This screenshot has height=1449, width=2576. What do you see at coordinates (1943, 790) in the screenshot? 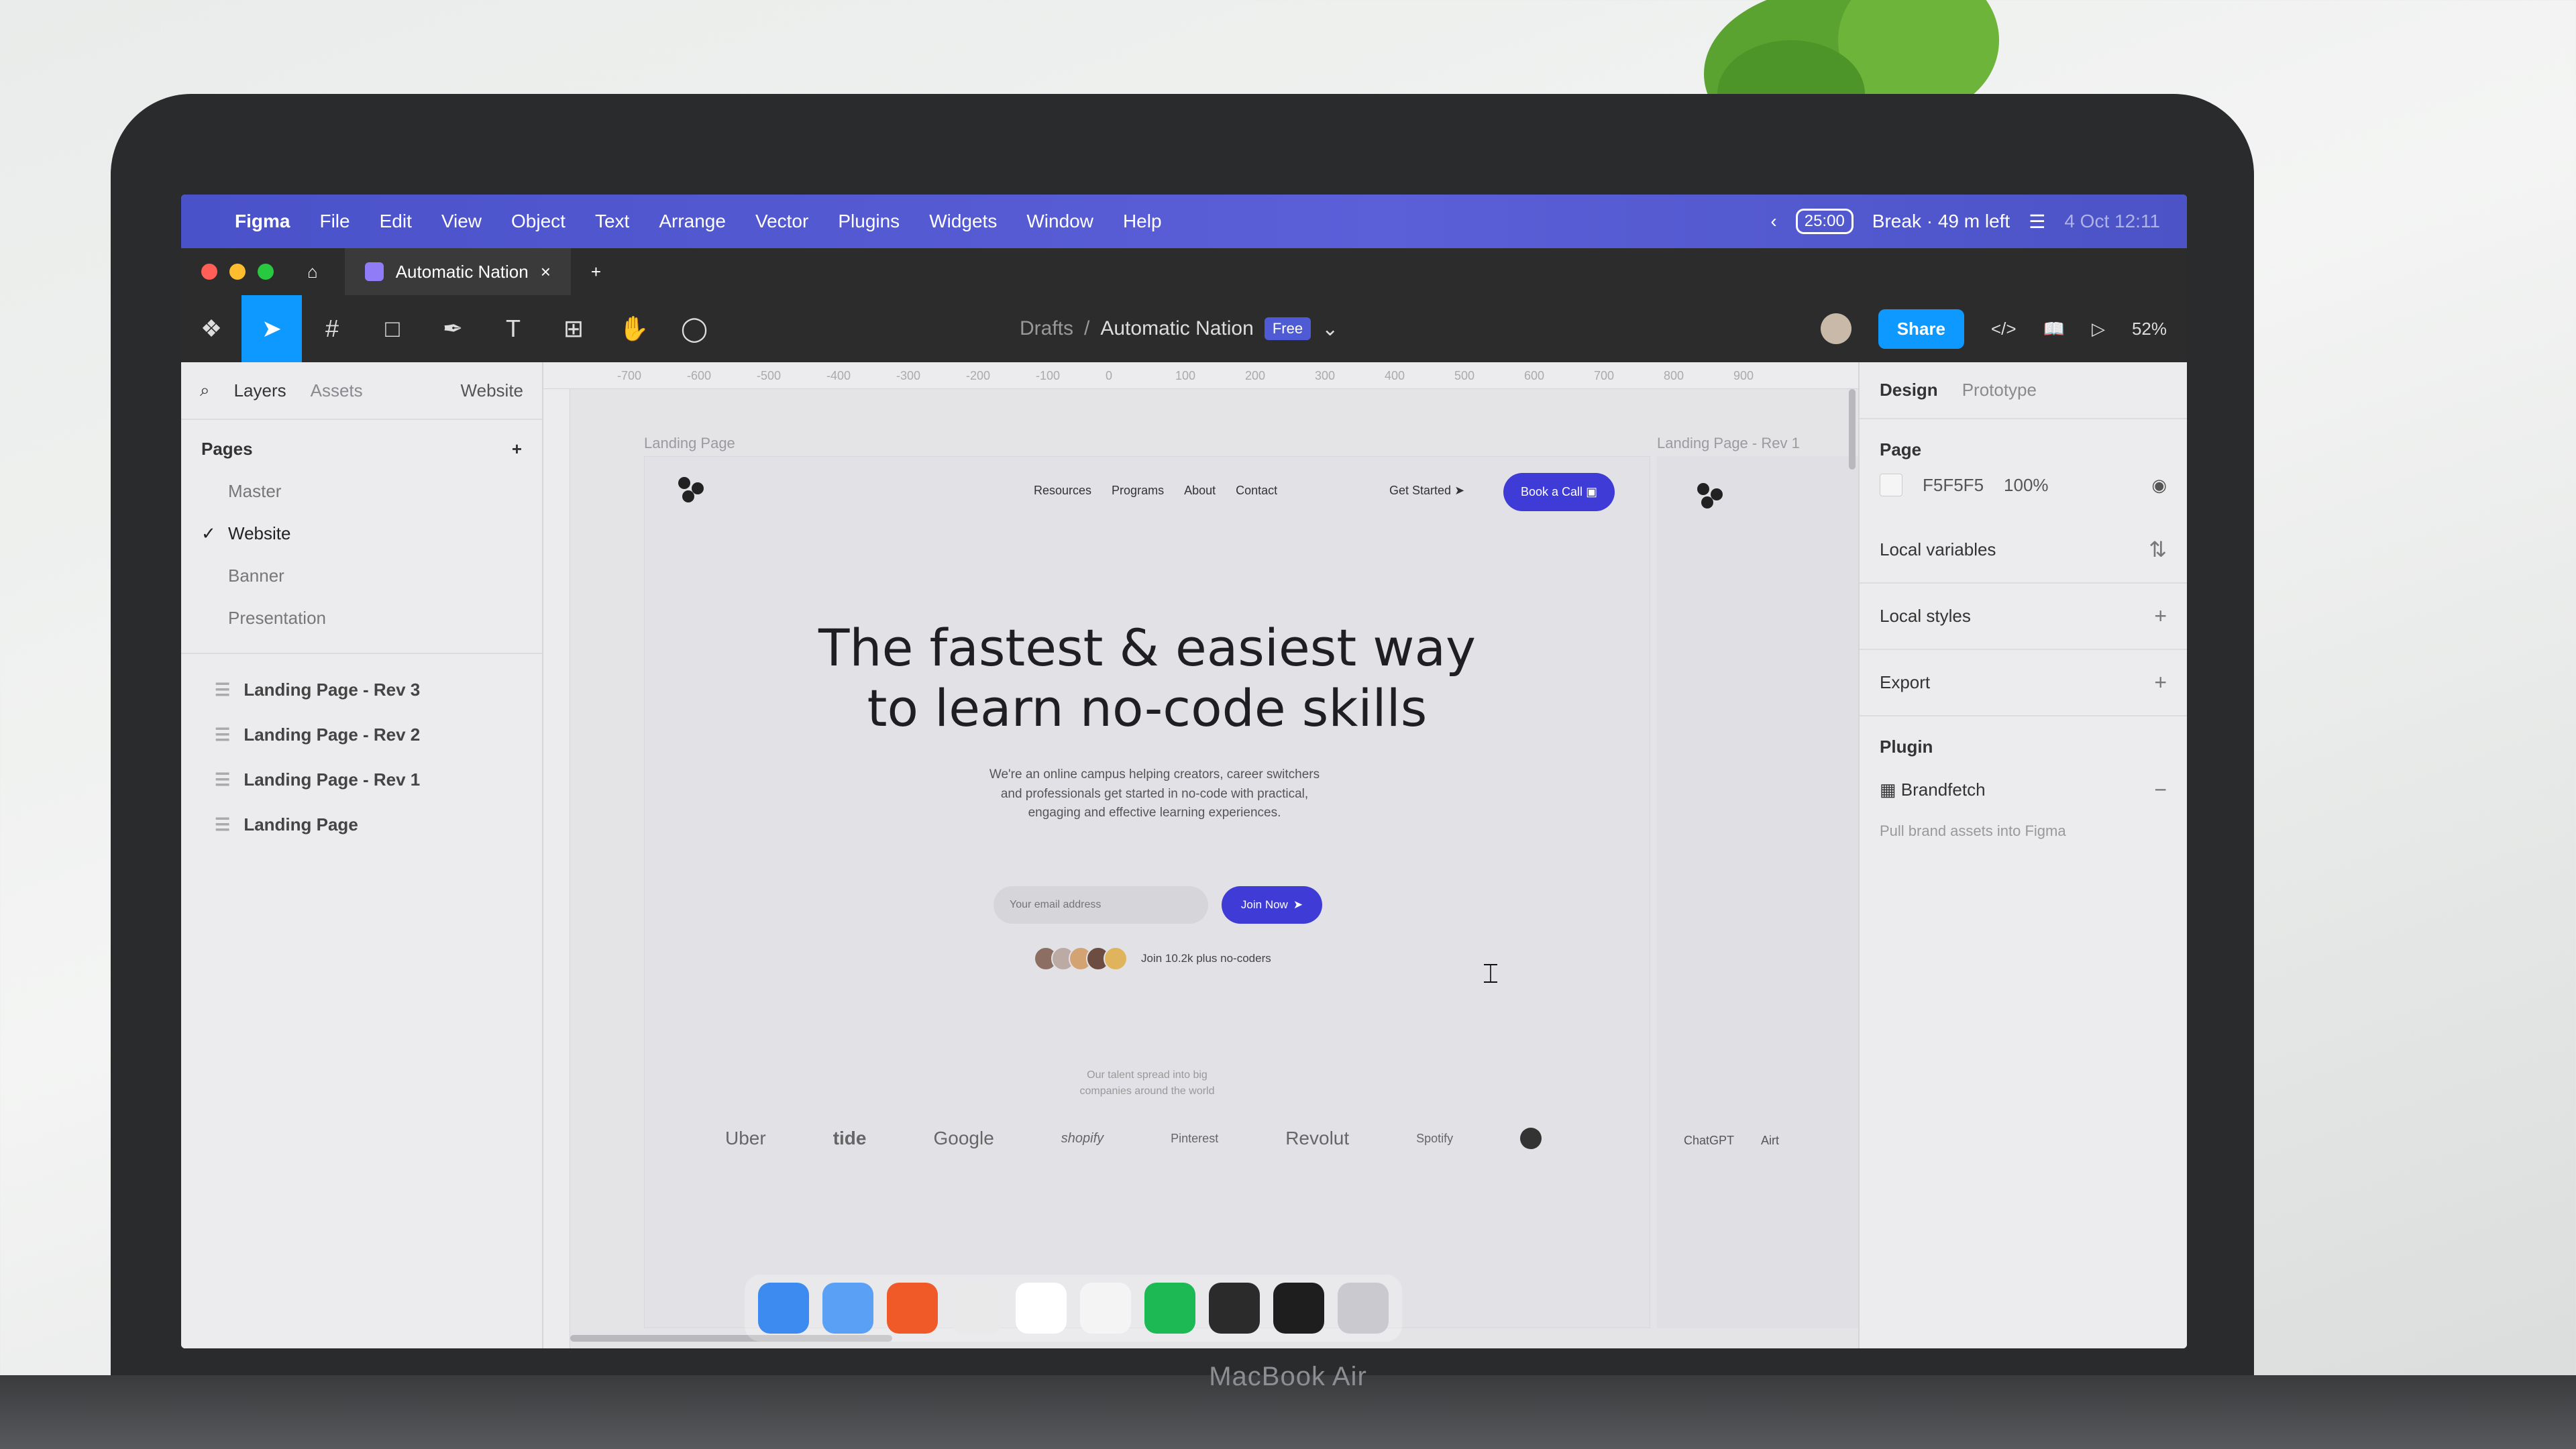
I see `plugin-name: Brandfetch` at bounding box center [1943, 790].